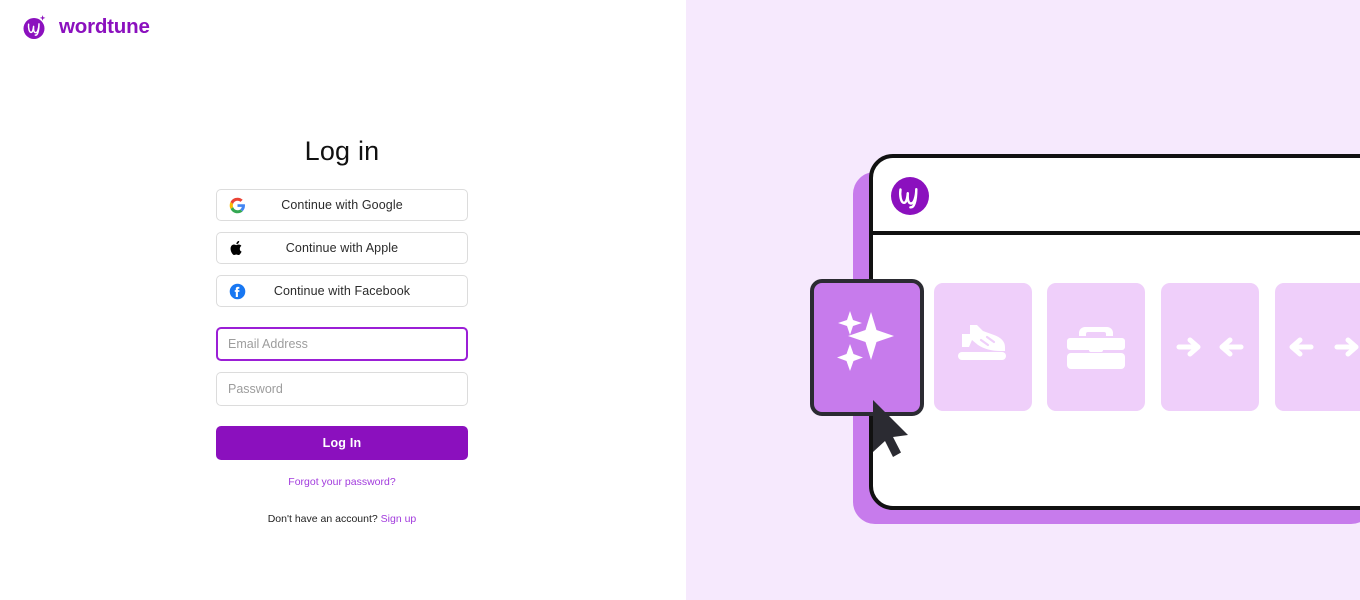 This screenshot has width=1360, height=600. I want to click on signup-prompt: Don't have an account?, so click(322, 519).